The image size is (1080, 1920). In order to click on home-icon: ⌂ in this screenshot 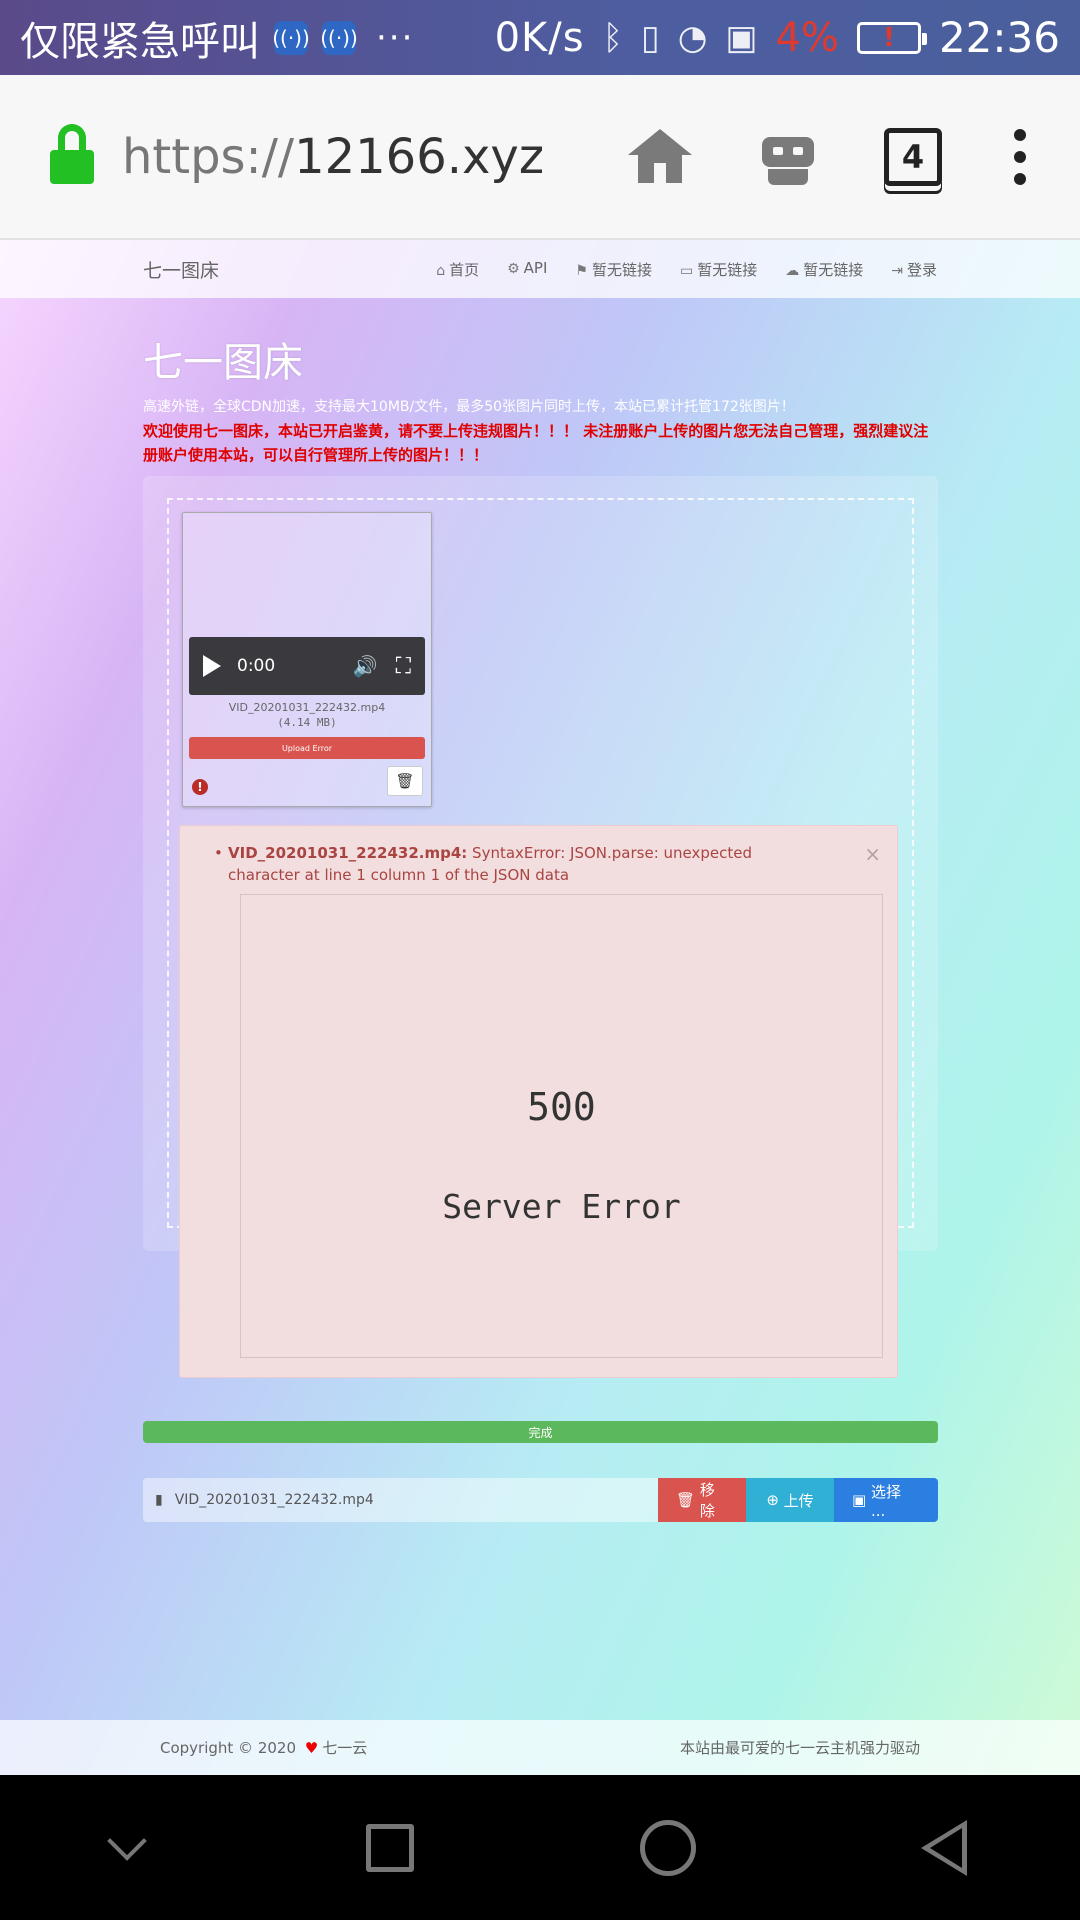, I will do `click(441, 270)`.